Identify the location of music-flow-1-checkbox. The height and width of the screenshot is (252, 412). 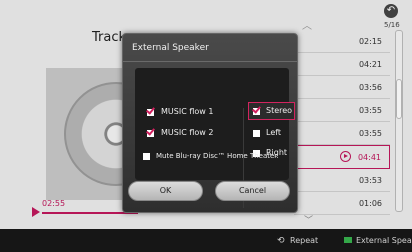
(150, 112).